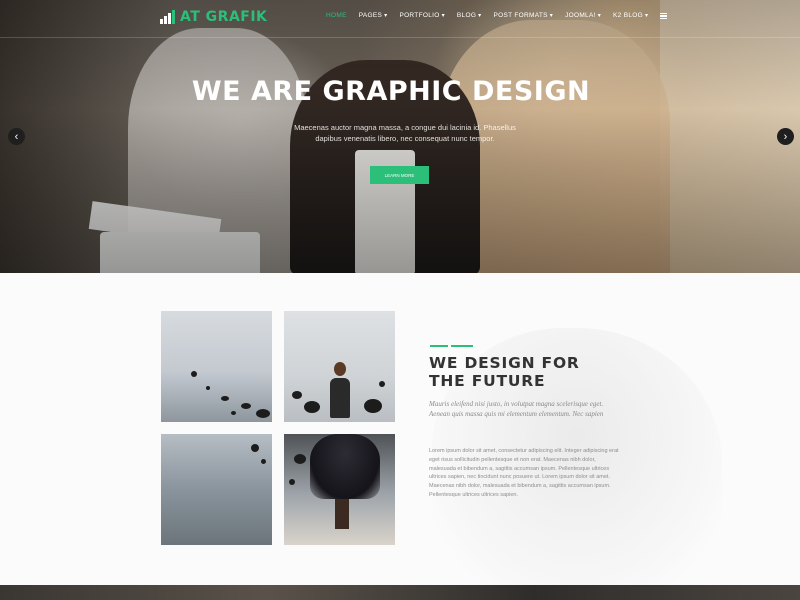 This screenshot has height=600, width=800. I want to click on section-title: WE DESIGN FOR THE FUTURE, so click(539, 372).